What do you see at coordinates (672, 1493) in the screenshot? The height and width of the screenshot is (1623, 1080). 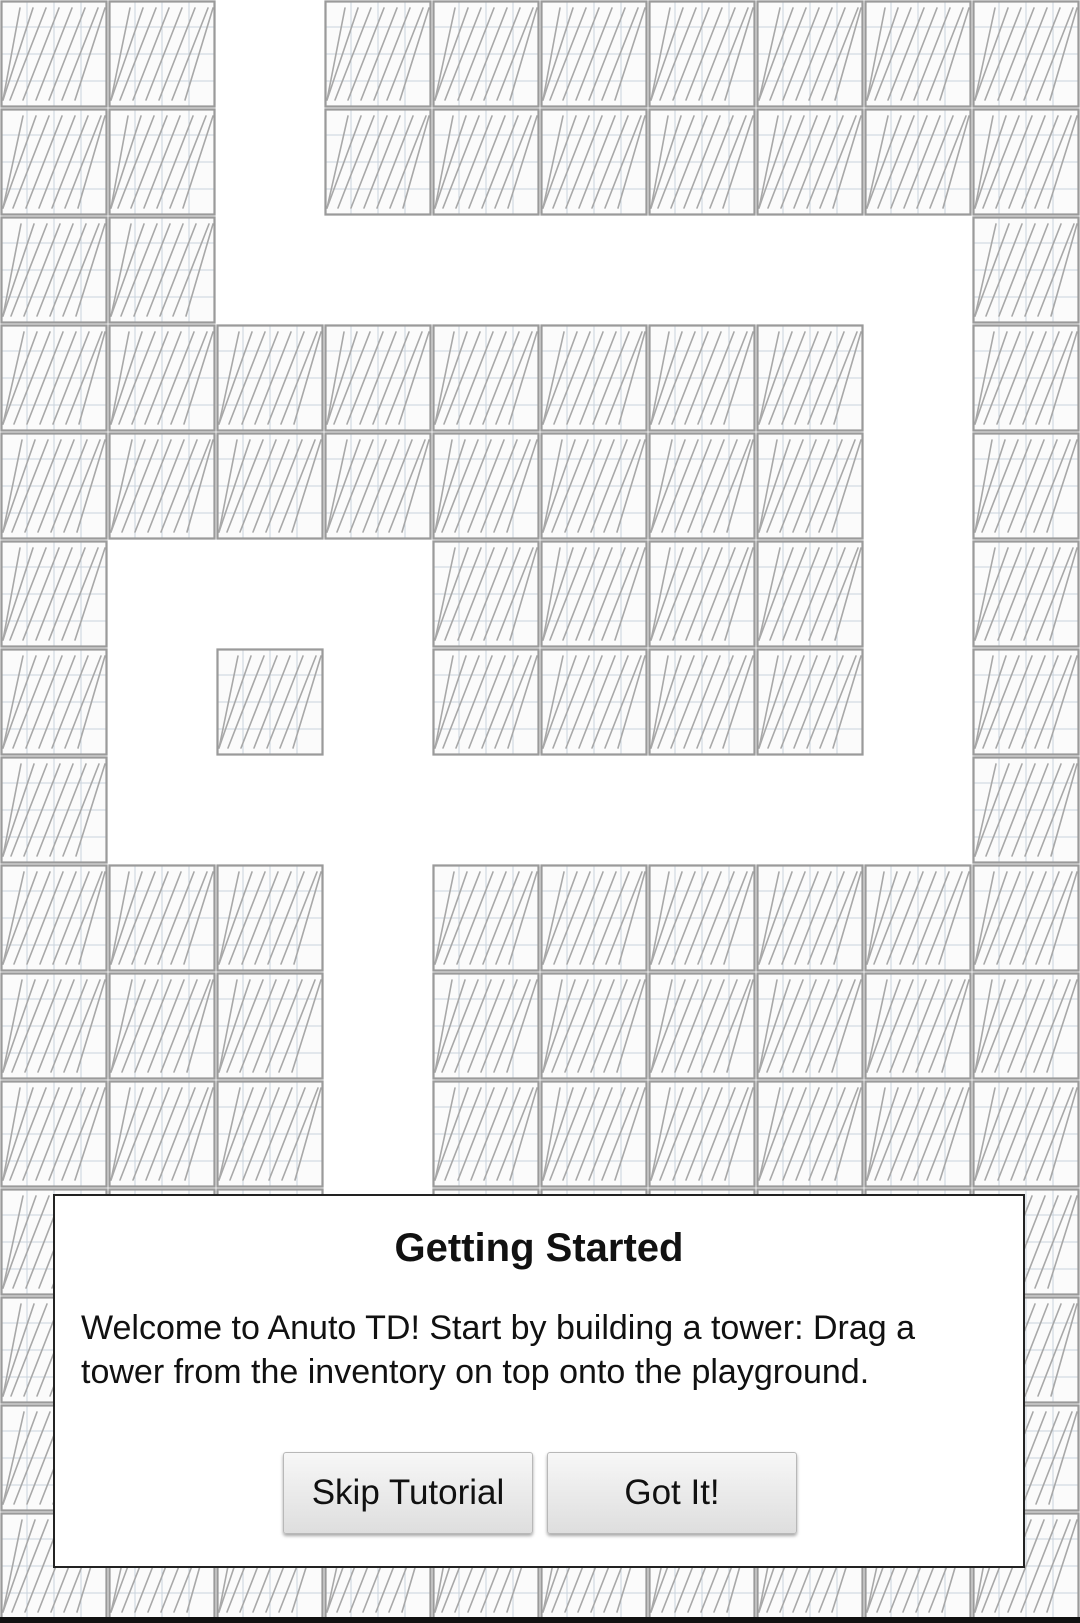 I see `got-it-button: Got It!` at bounding box center [672, 1493].